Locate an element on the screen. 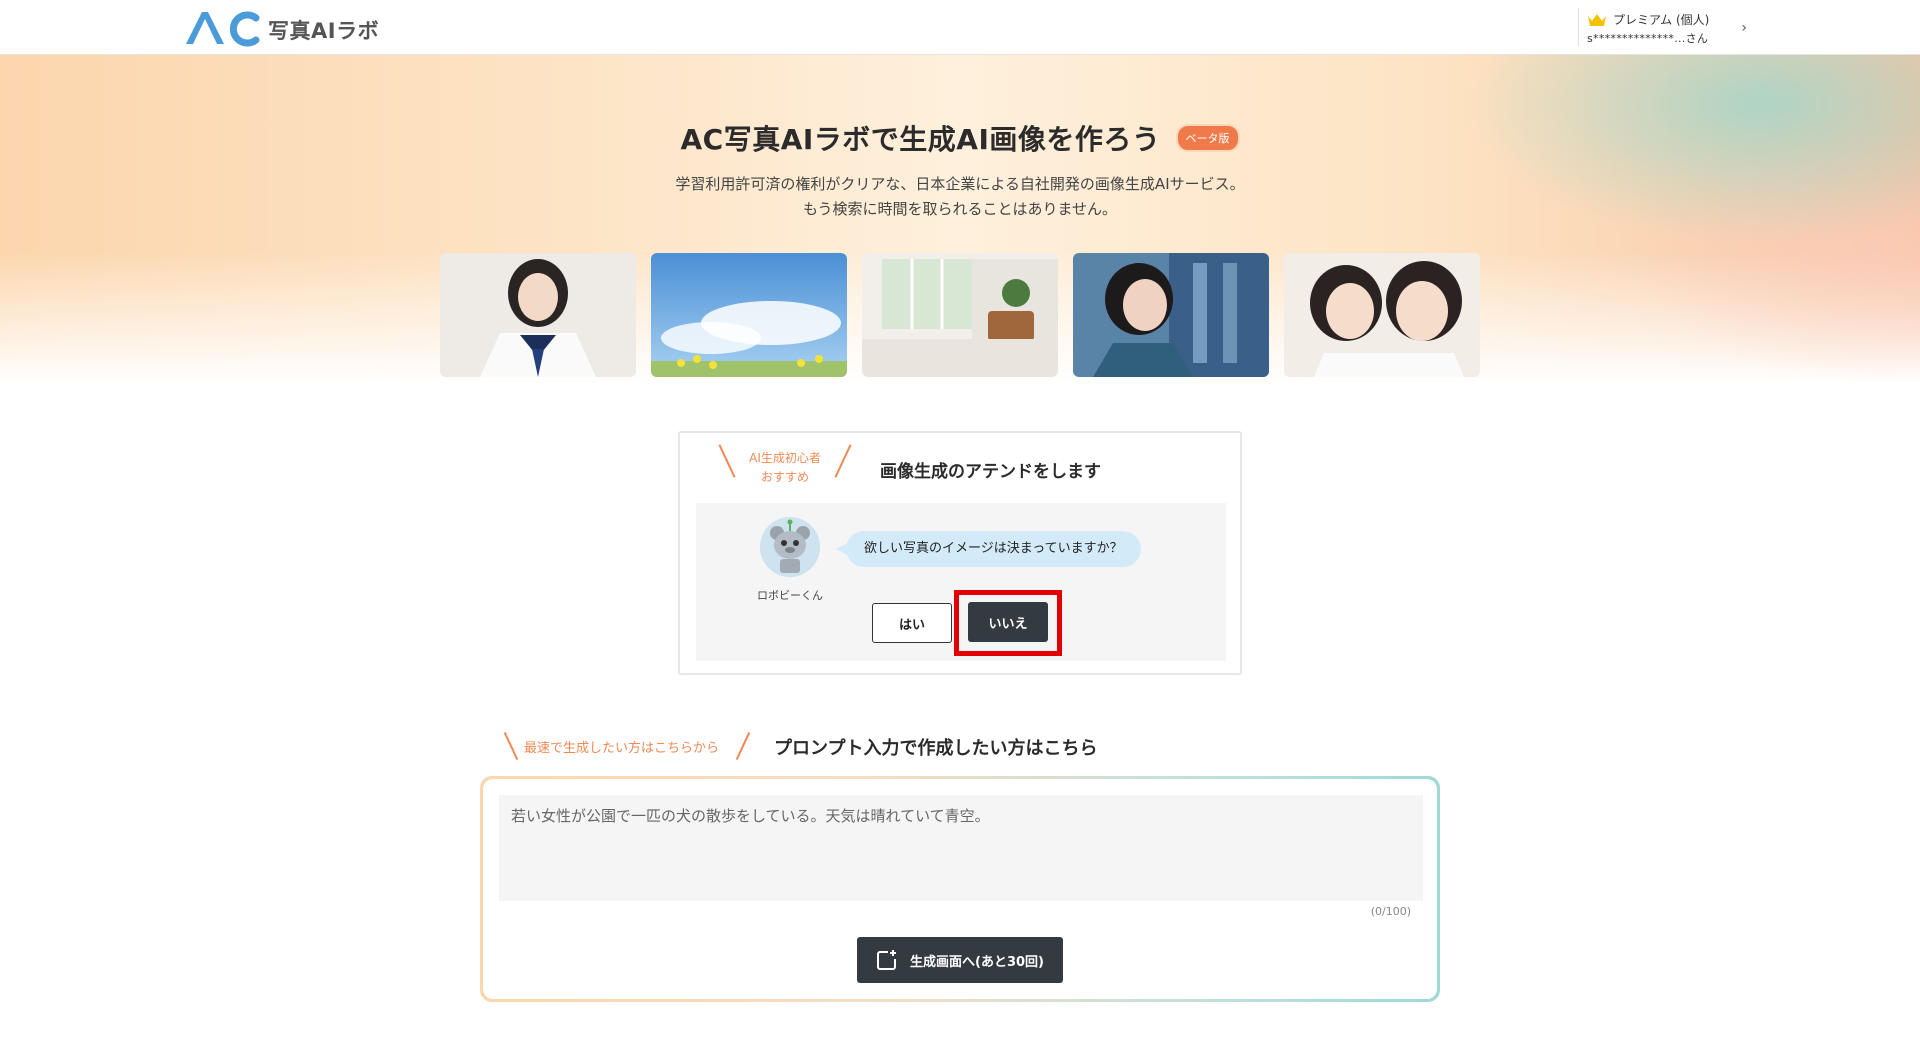 Image resolution: width=1920 pixels, height=1039 pixels. generate-button-label: 生成画面へ(あと30回) is located at coordinates (977, 962).